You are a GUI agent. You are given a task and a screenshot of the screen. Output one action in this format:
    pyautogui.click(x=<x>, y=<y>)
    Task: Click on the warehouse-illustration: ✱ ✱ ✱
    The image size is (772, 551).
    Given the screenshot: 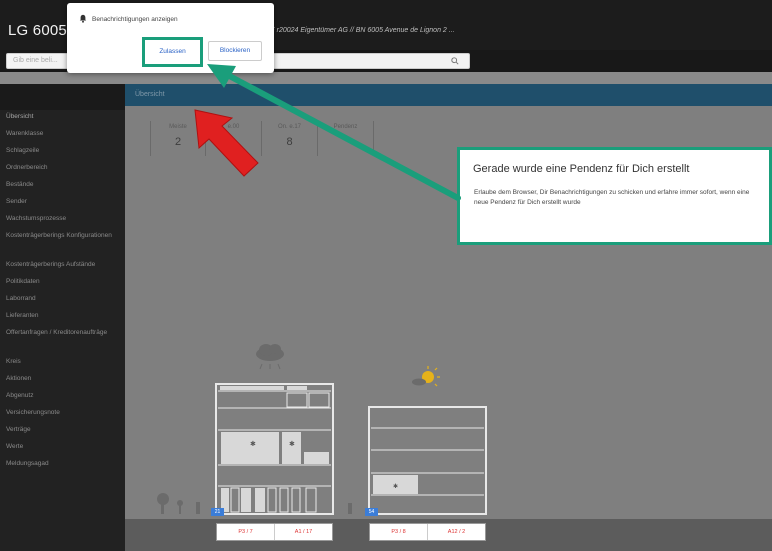 What is the action you would take?
    pyautogui.click(x=322, y=429)
    